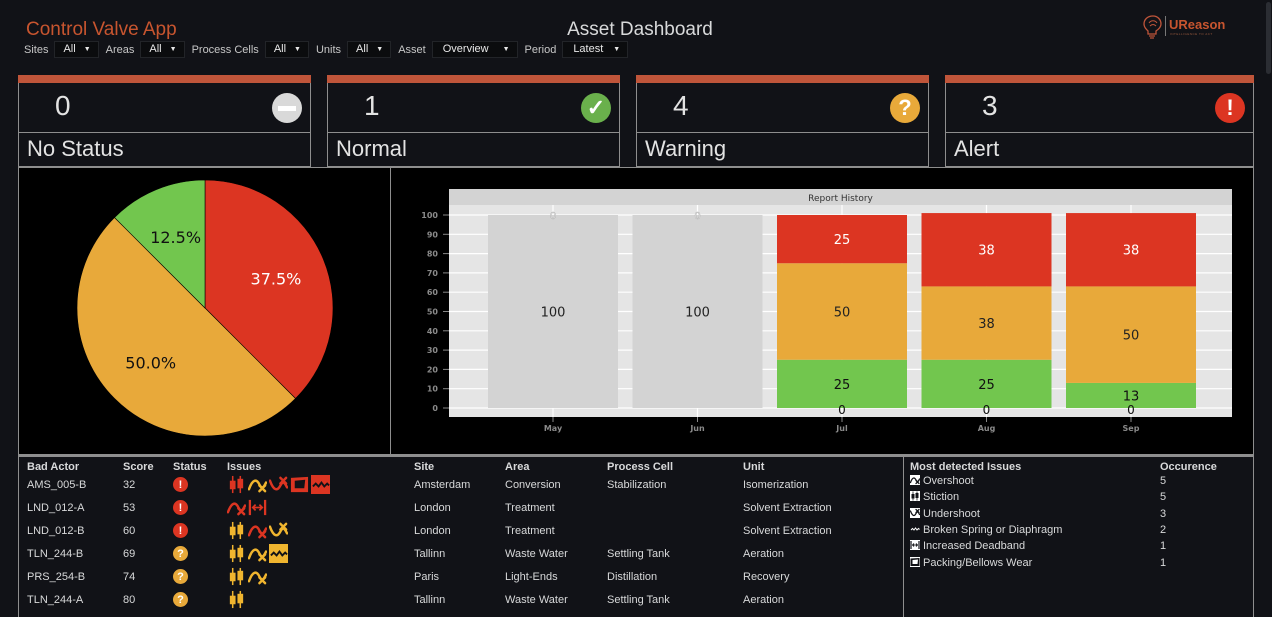  Describe the element at coordinates (1230, 108) in the screenshot. I see `exclamation-icon: !` at that location.